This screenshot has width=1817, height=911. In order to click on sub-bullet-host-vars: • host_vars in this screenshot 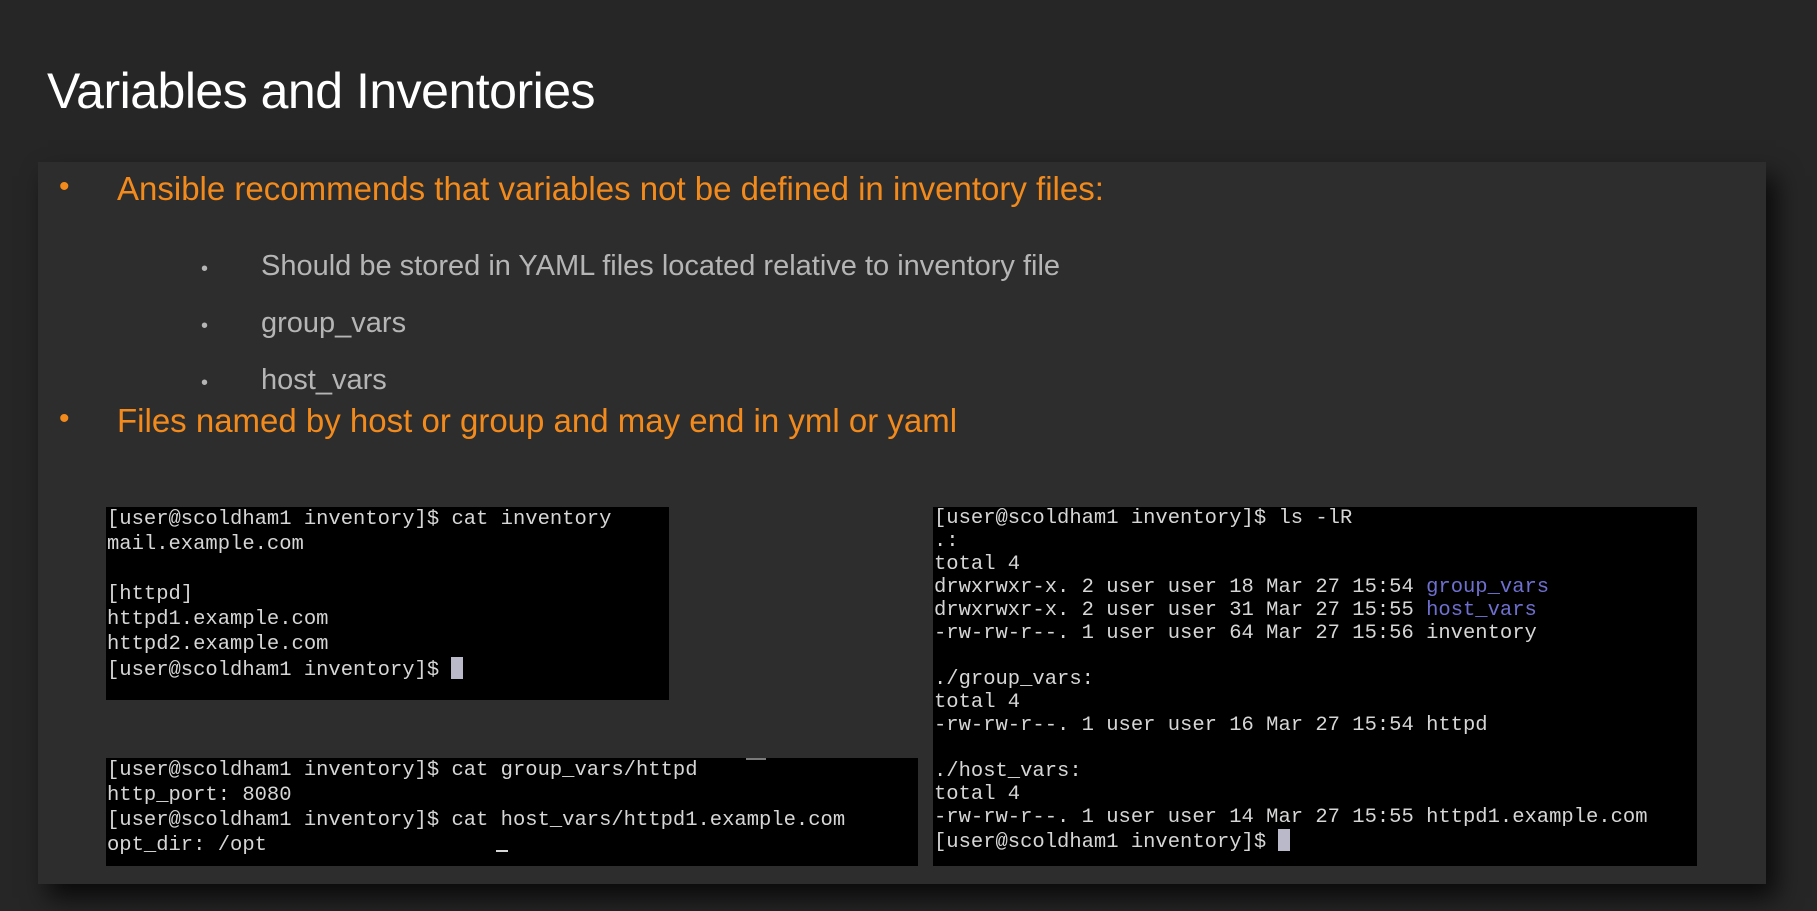, I will do `click(294, 380)`.